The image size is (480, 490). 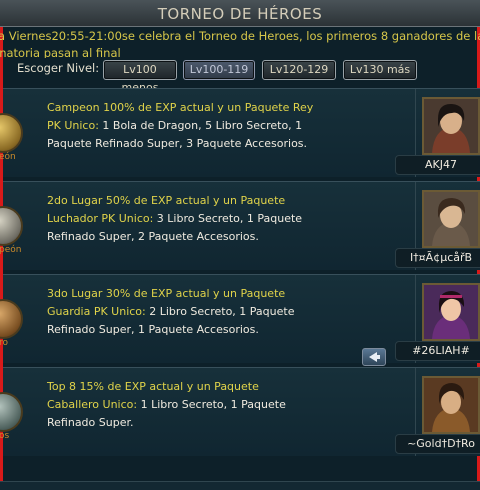 I want to click on top8-medal-icon, so click(x=11, y=412).